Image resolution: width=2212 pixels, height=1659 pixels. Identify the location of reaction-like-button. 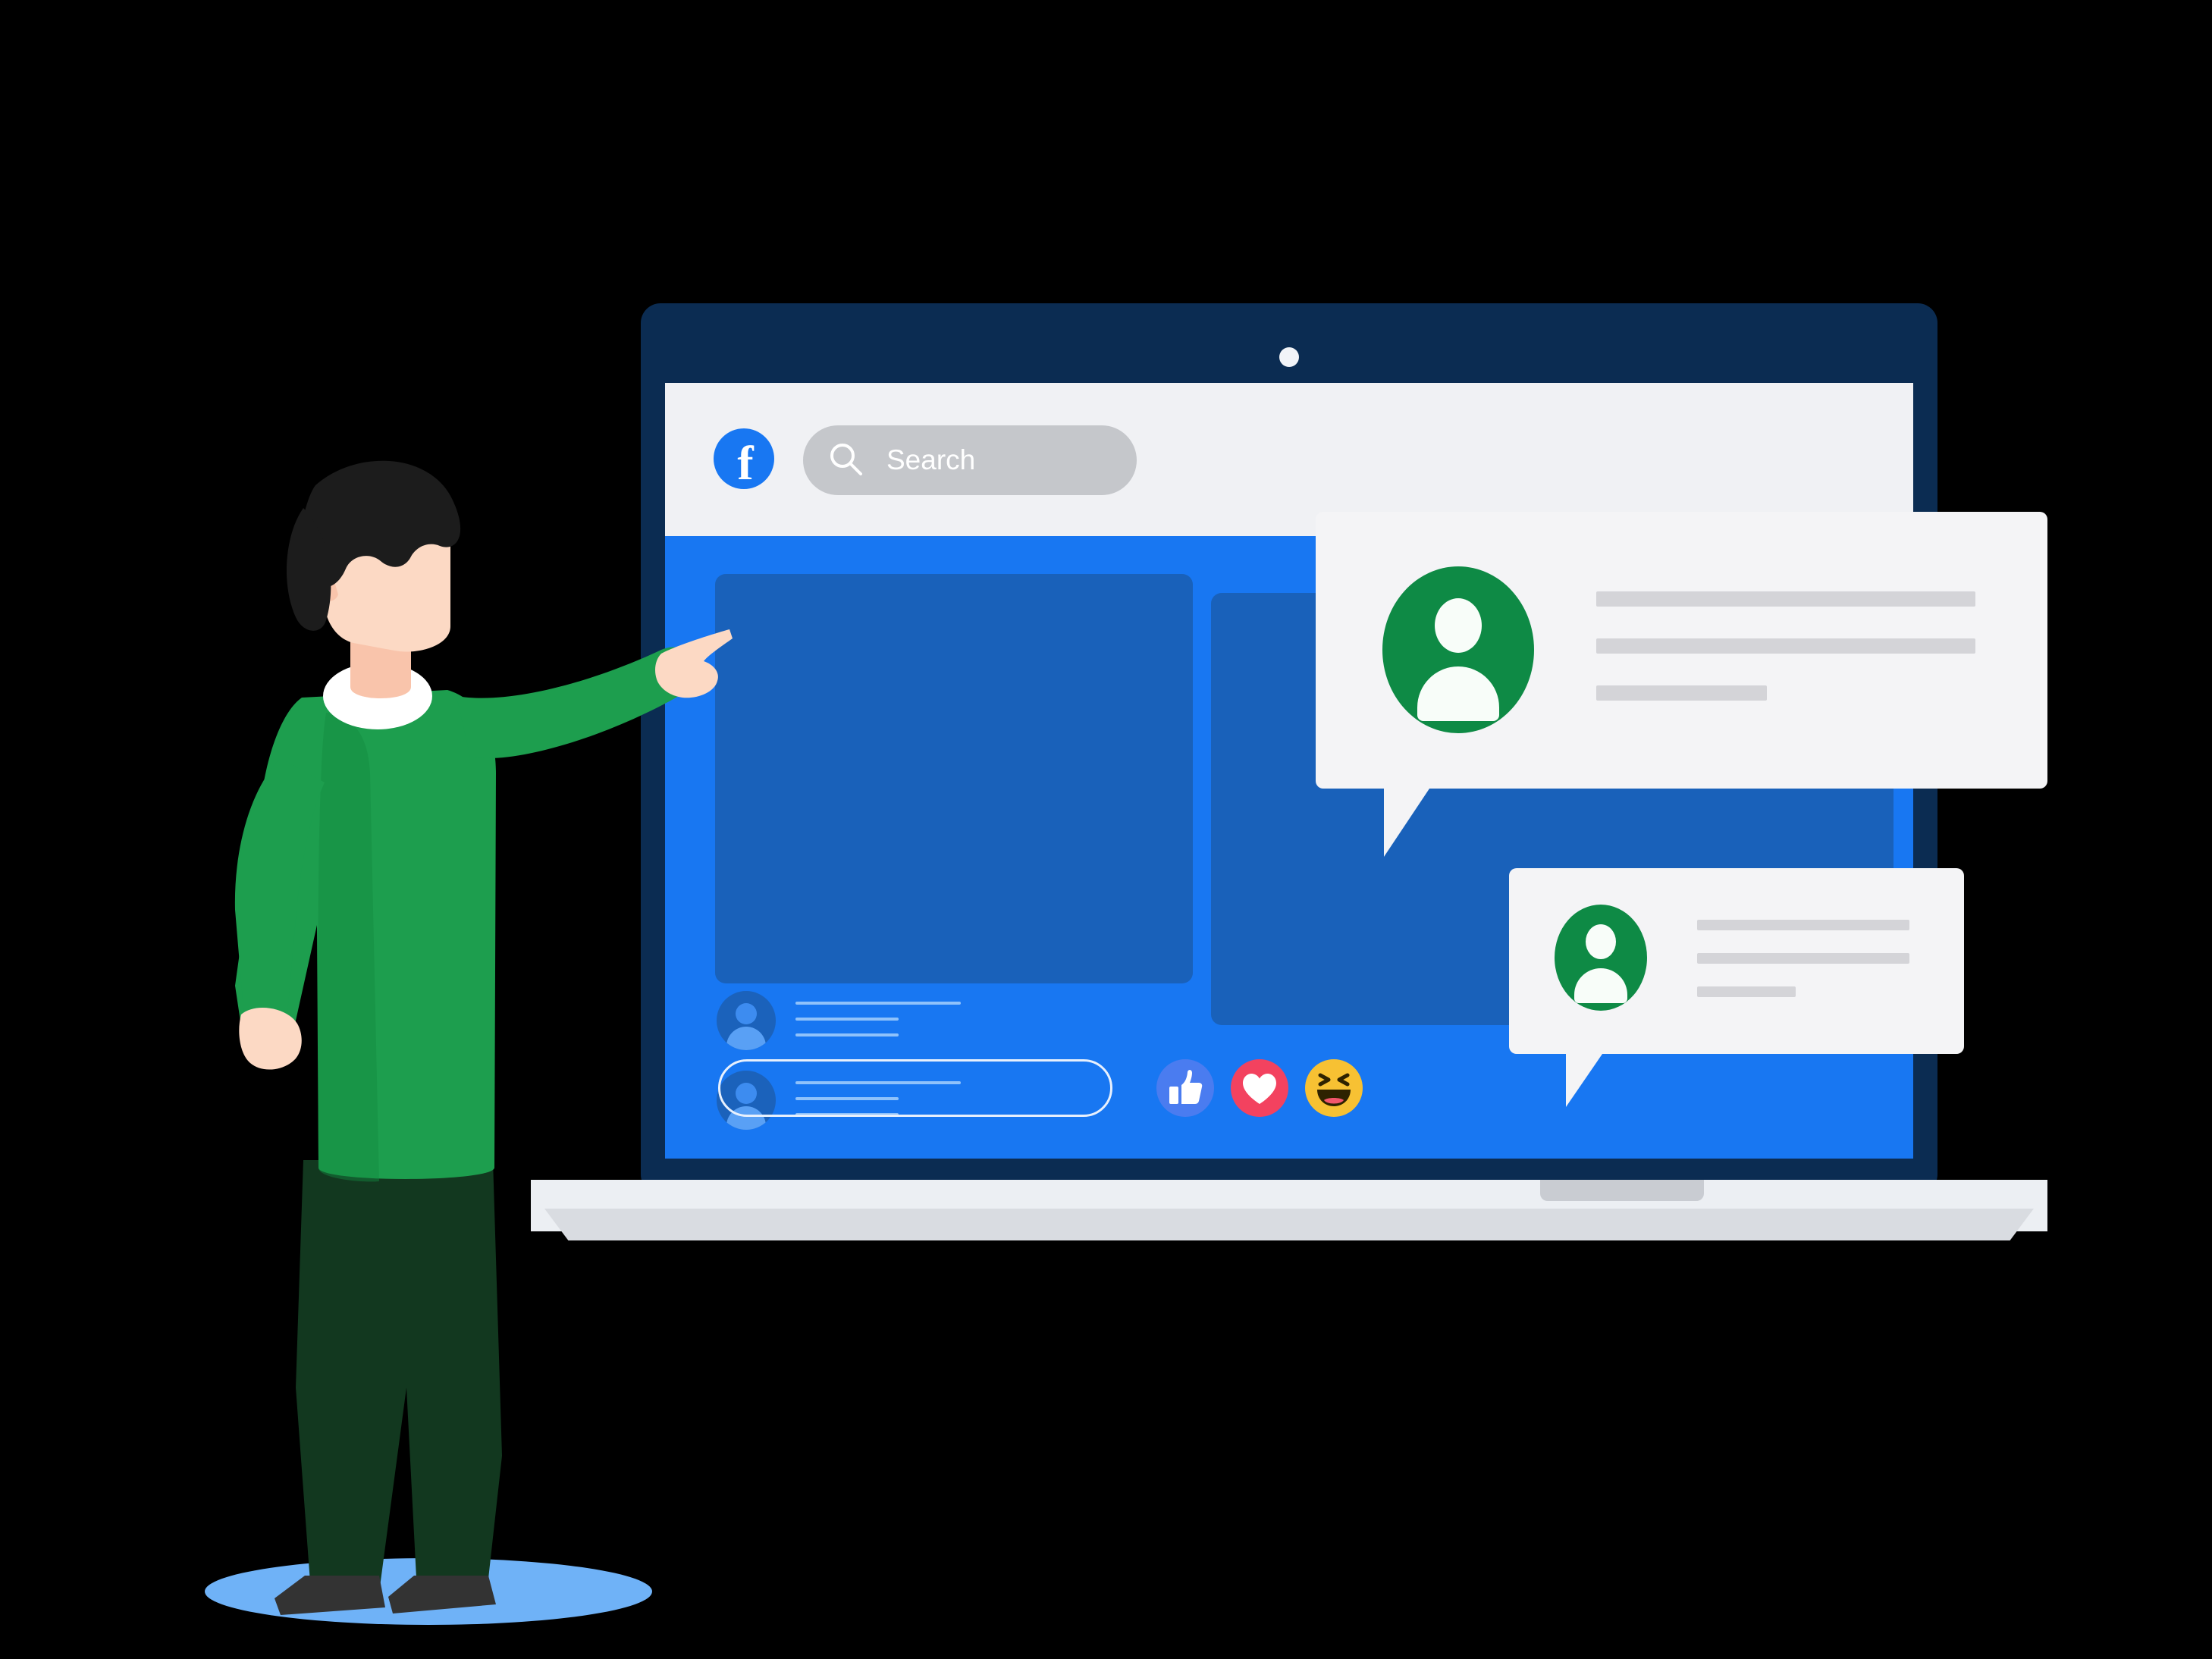
(1185, 1088).